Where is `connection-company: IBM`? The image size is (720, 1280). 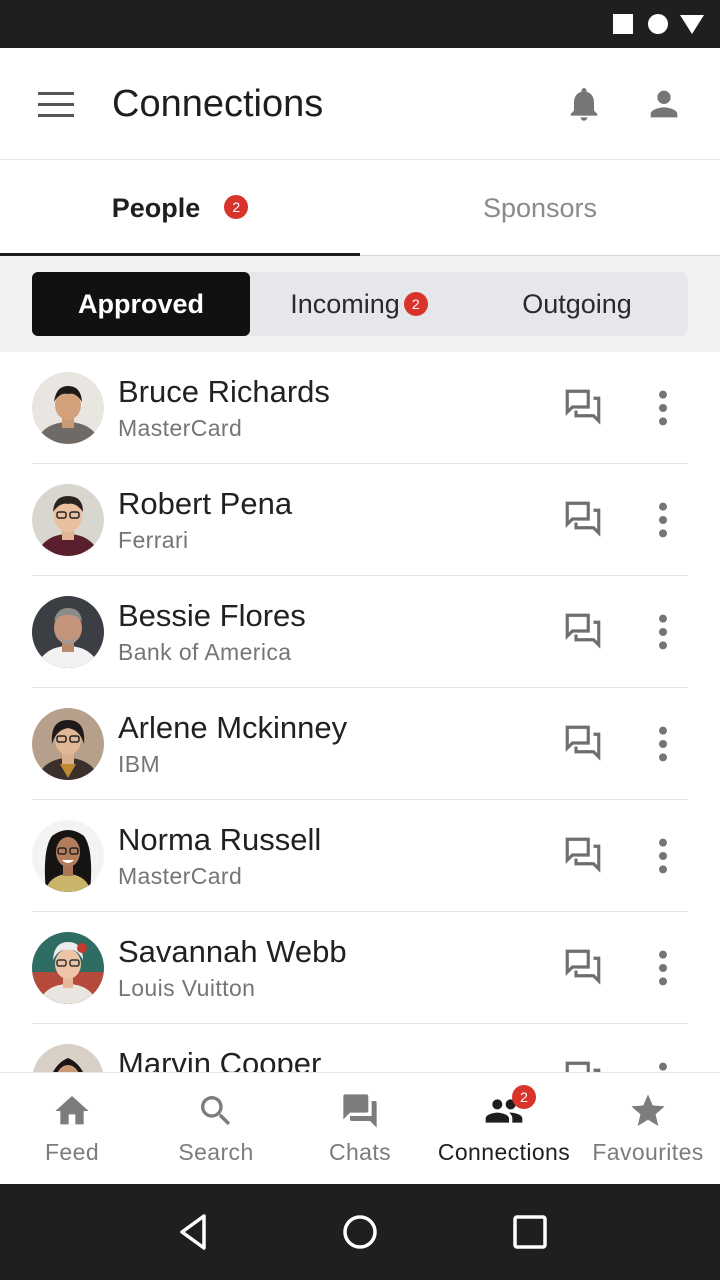 connection-company: IBM is located at coordinates (139, 764).